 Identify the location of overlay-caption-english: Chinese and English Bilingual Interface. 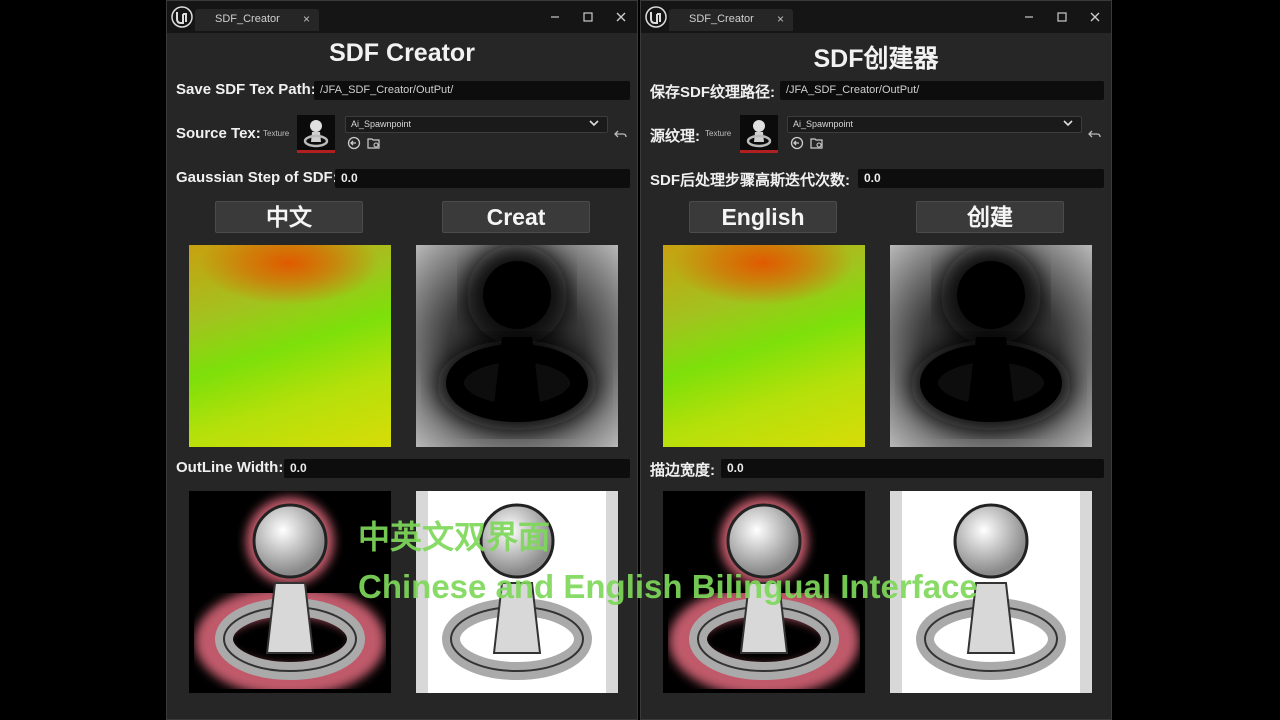
(668, 586).